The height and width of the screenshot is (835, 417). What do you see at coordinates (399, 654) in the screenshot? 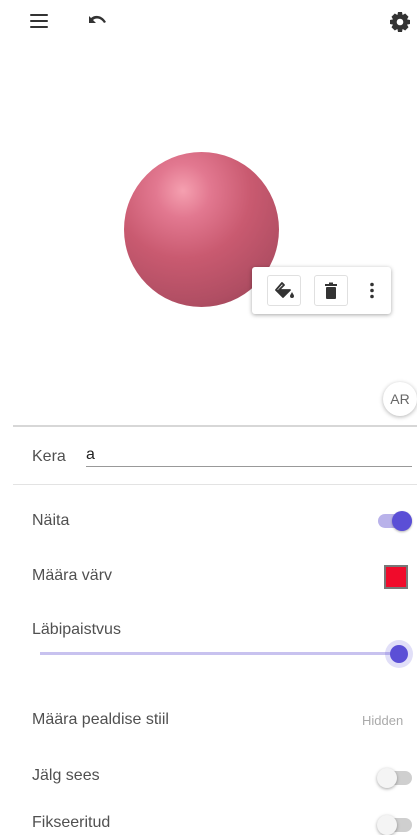
I see `opacity-slider-thumb` at bounding box center [399, 654].